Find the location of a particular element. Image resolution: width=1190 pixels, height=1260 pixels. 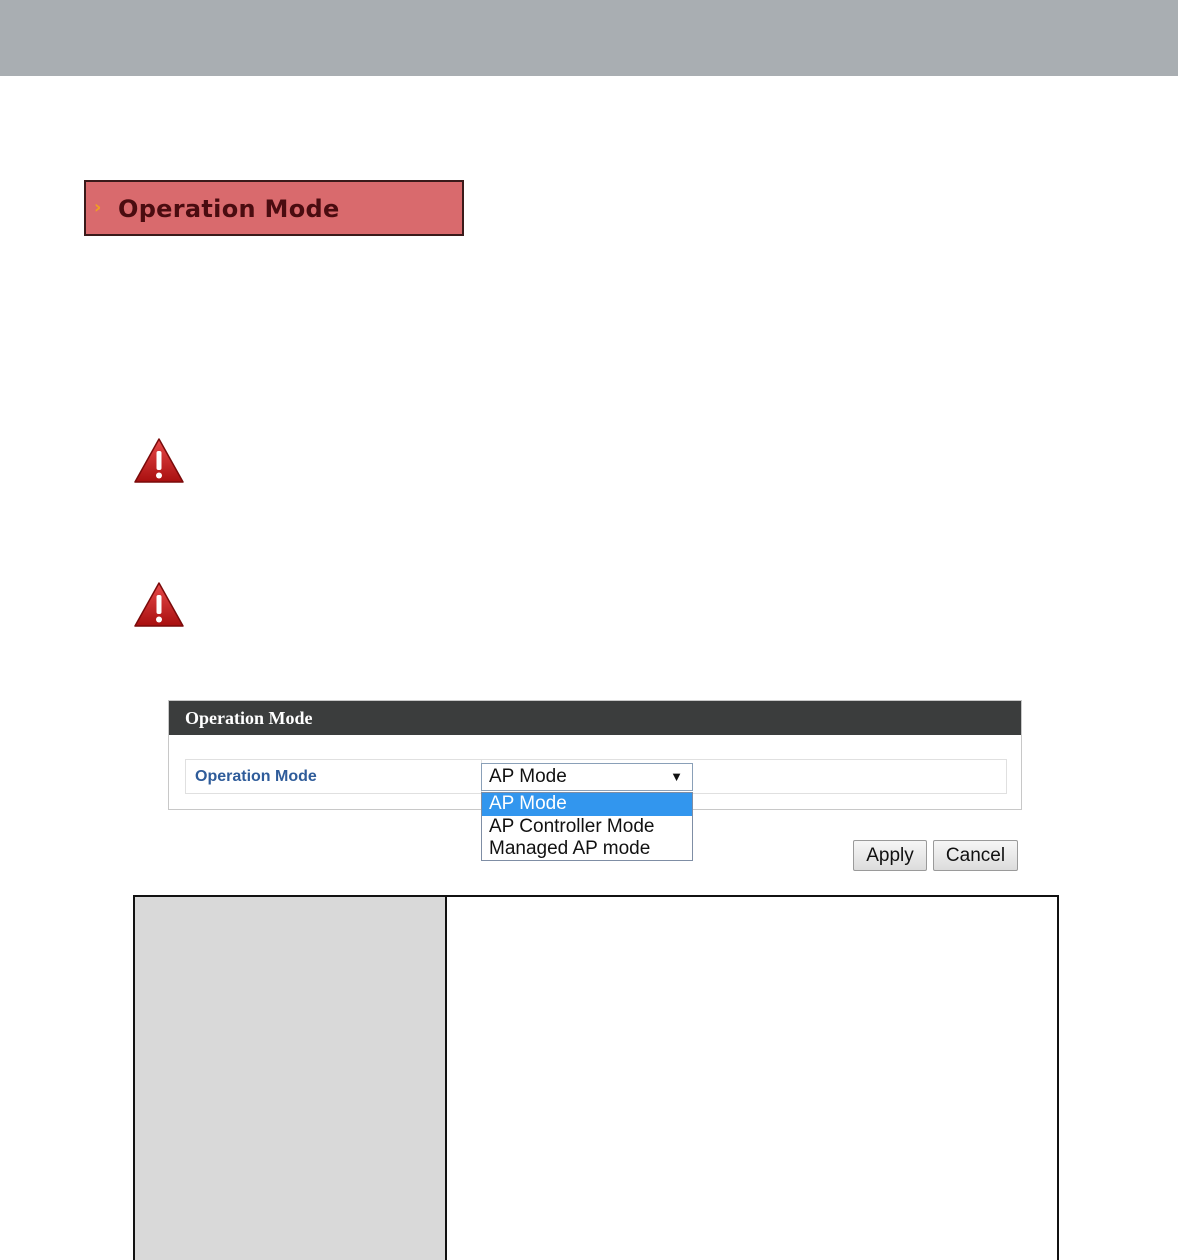

section-banner: › Operation Mode is located at coordinates (274, 208).